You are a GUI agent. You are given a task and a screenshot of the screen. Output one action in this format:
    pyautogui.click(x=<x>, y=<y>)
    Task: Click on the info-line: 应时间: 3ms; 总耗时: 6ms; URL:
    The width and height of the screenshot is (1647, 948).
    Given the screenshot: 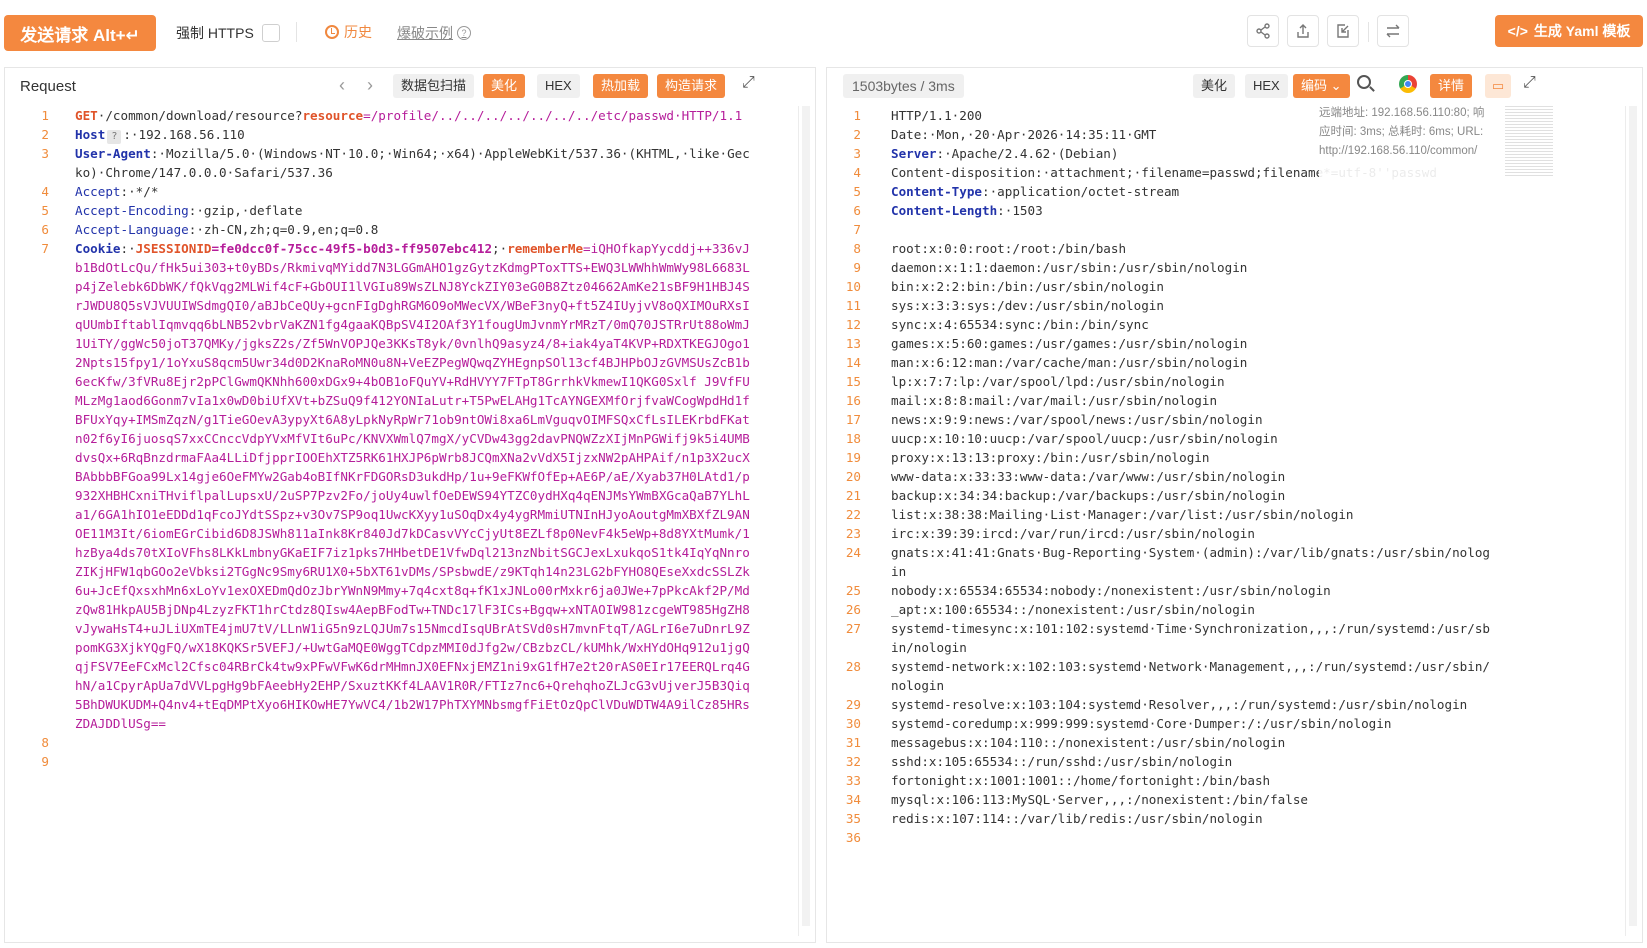 What is the action you would take?
    pyautogui.click(x=1401, y=132)
    